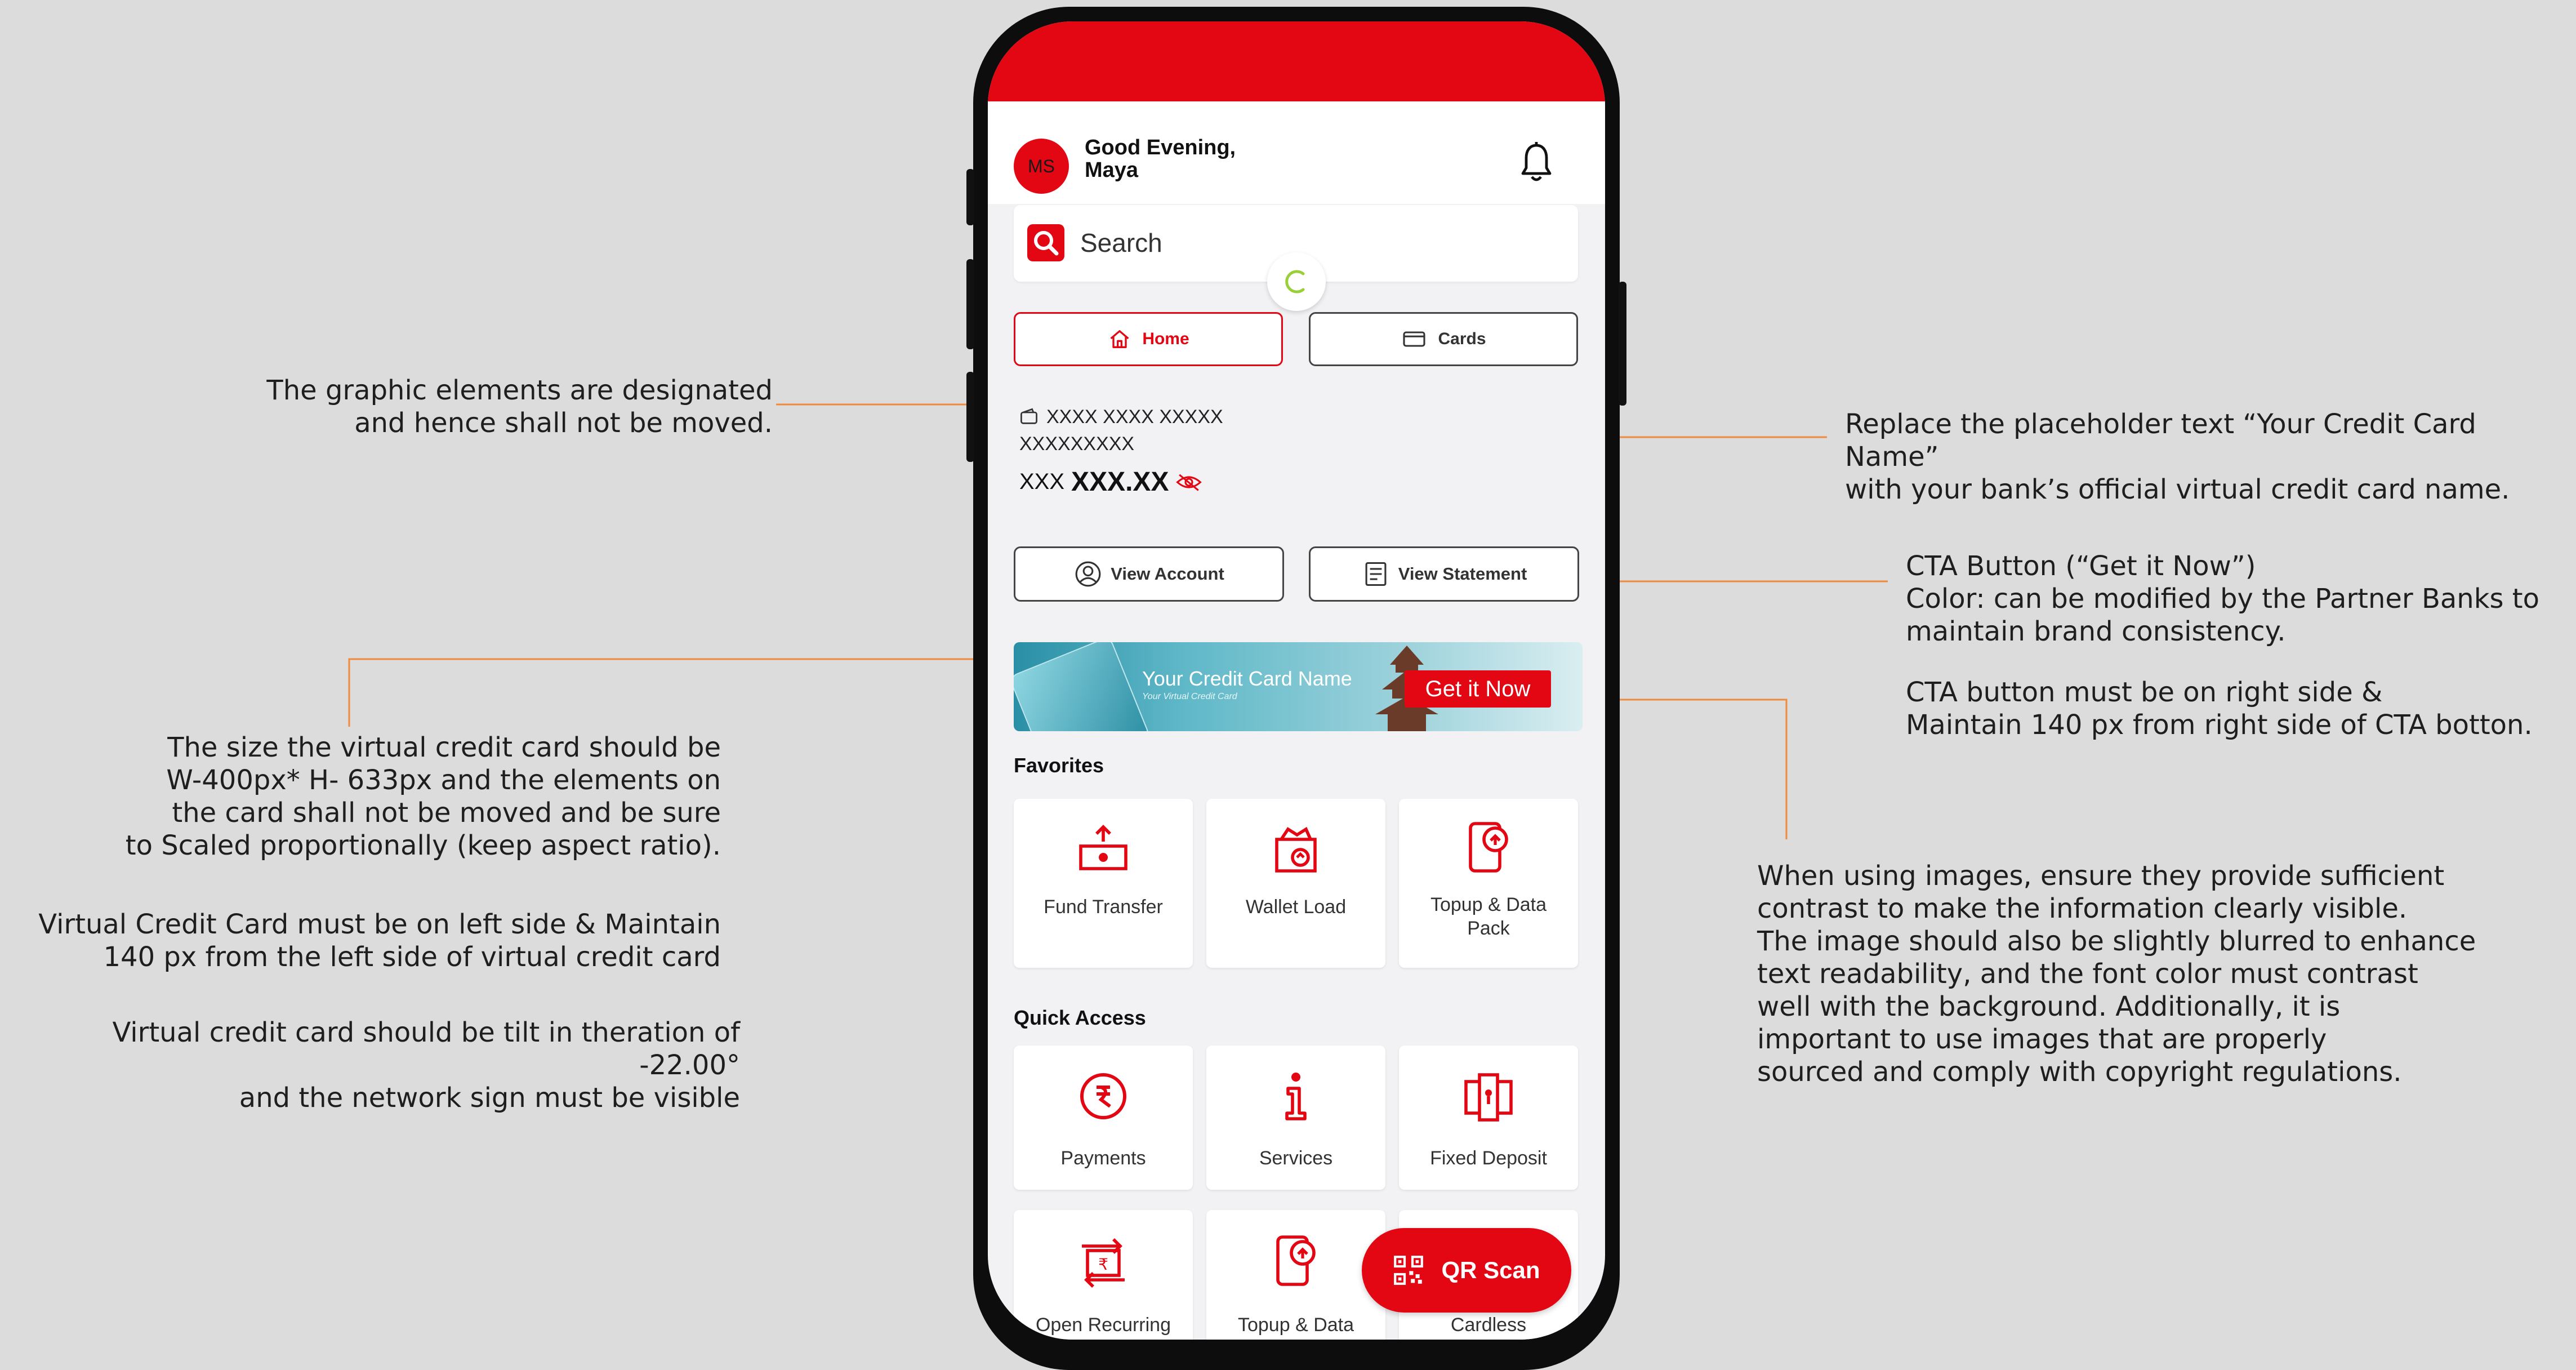 The width and height of the screenshot is (2576, 1370). What do you see at coordinates (1041, 167) in the screenshot?
I see `avatar: MS` at bounding box center [1041, 167].